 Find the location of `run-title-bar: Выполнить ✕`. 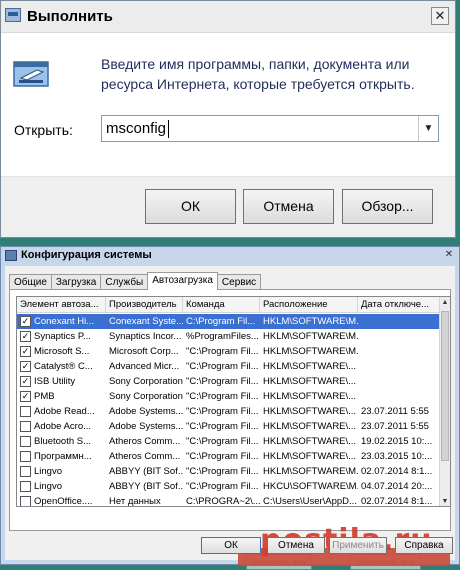

run-title-bar: Выполнить ✕ is located at coordinates (228, 17).